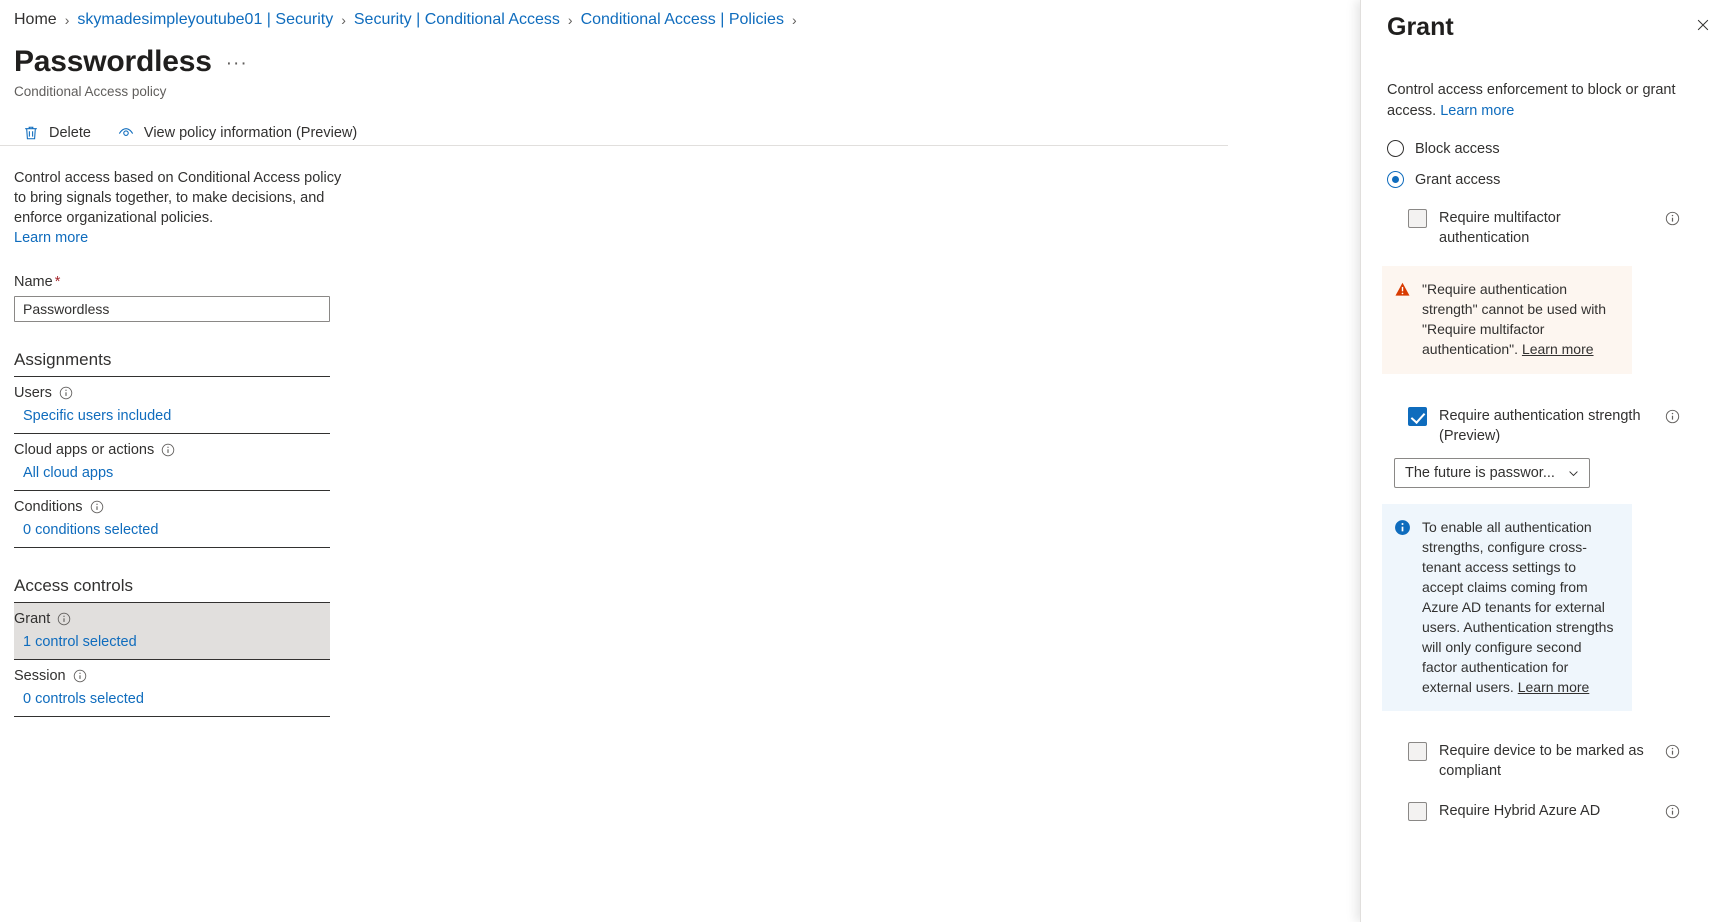  I want to click on checkbox-require-hybrid-azure-ad-label: Require Hybrid Azure AD, so click(1520, 811).